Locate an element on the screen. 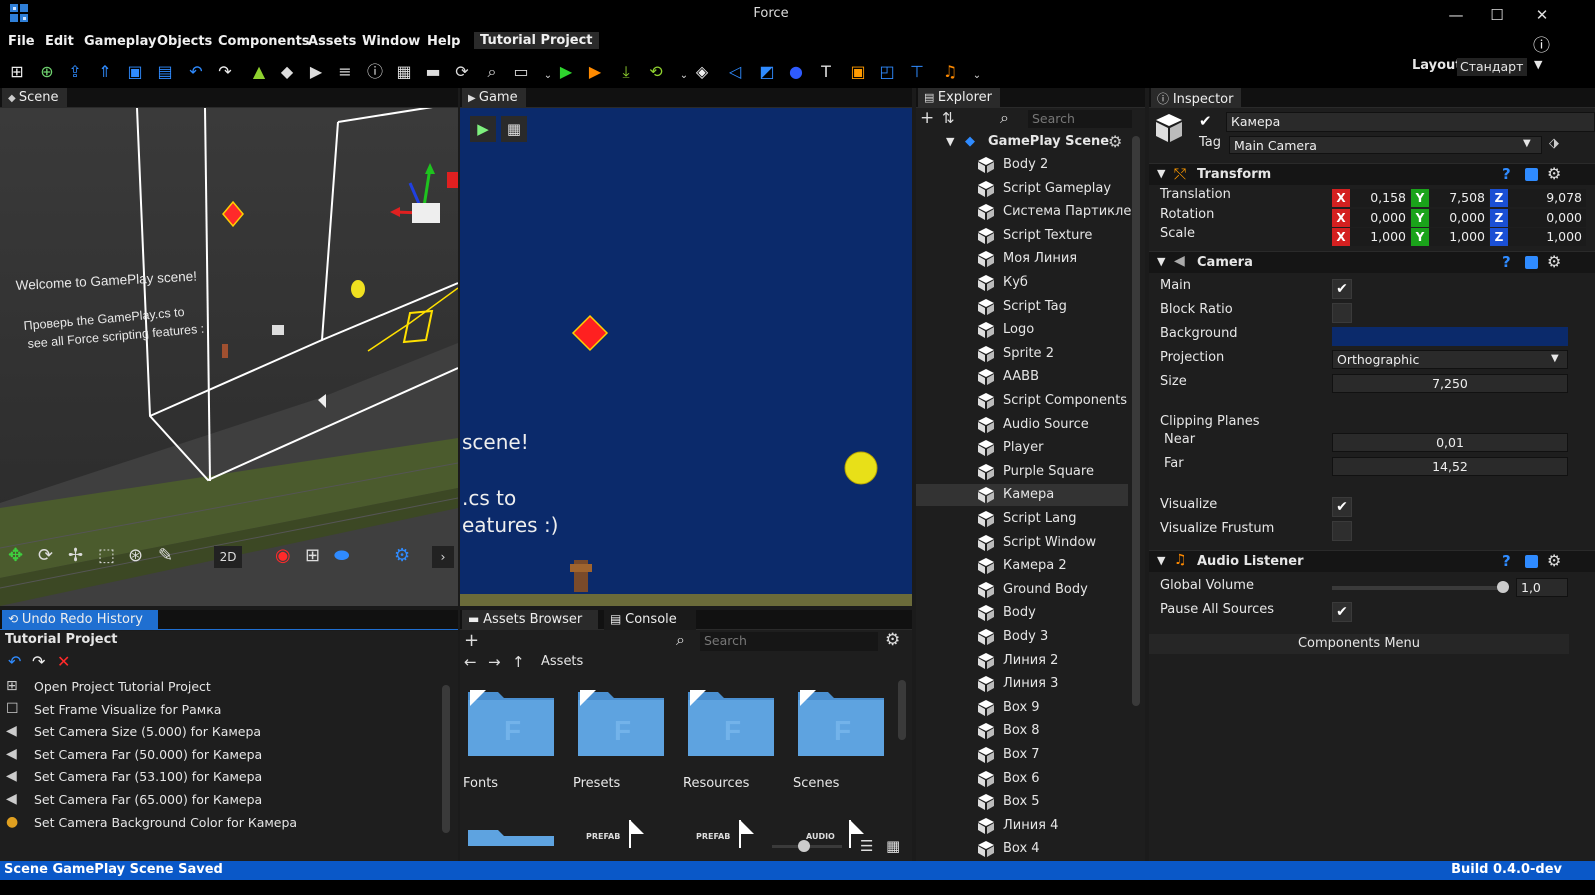 This screenshot has height=895, width=1595. create-object-icon: ▲ is located at coordinates (259, 72).